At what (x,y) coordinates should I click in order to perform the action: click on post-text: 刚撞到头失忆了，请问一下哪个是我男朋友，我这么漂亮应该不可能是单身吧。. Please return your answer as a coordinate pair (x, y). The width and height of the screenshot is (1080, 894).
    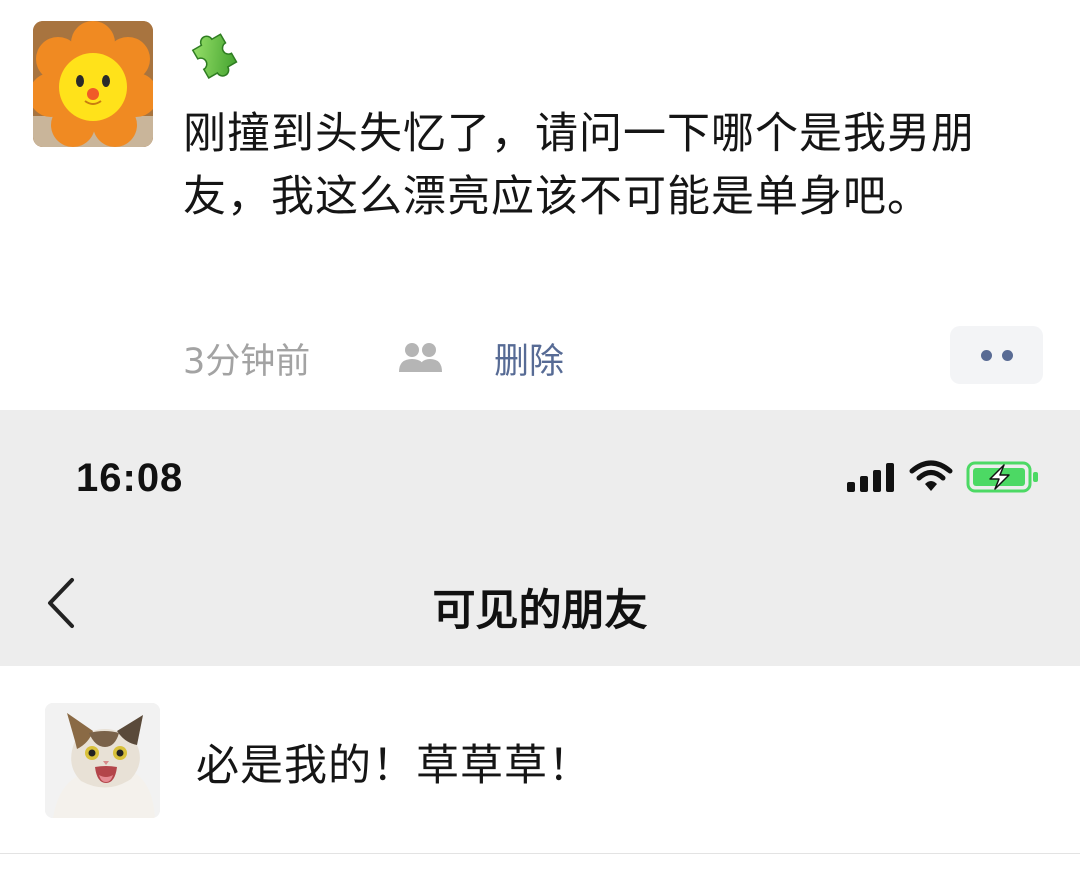
    Looking at the image, I should click on (579, 165).